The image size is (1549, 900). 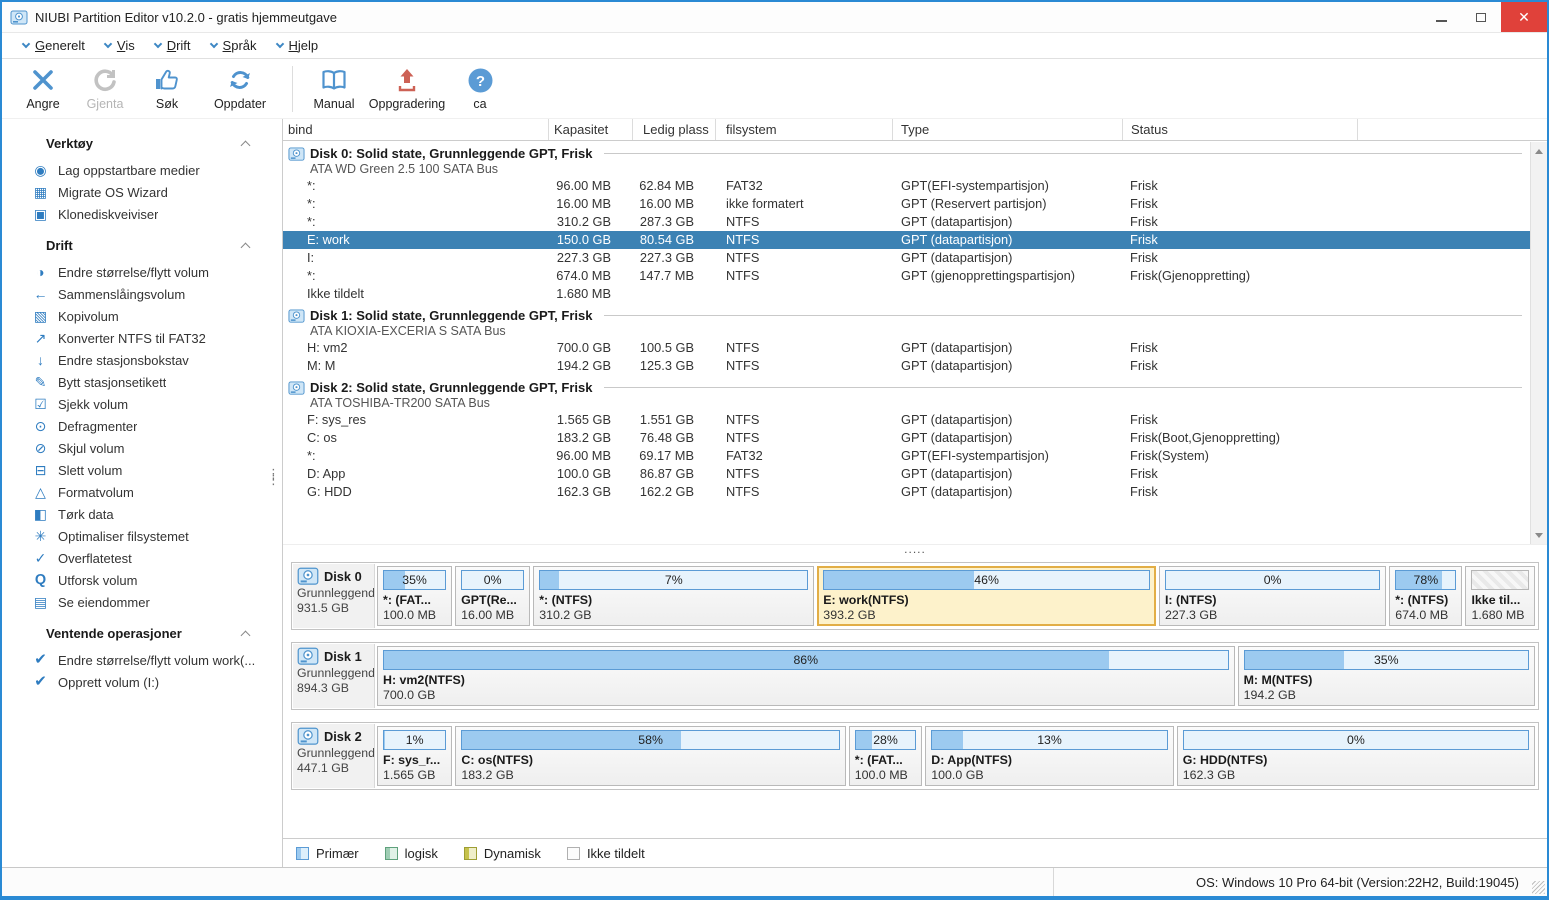 What do you see at coordinates (1426, 596) in the screenshot?
I see `partition-block: 78 *: (NTFS) 674.0 MB` at bounding box center [1426, 596].